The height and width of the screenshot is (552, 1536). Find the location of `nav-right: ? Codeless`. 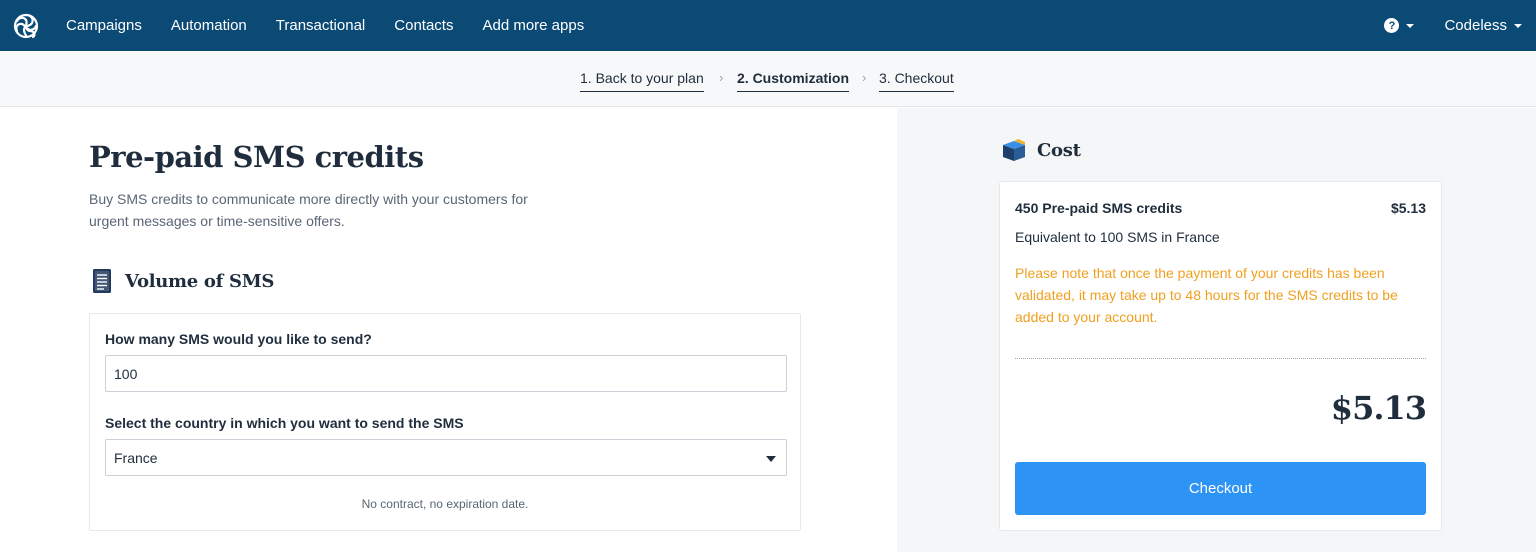

nav-right: ? Codeless is located at coordinates (1460, 25).